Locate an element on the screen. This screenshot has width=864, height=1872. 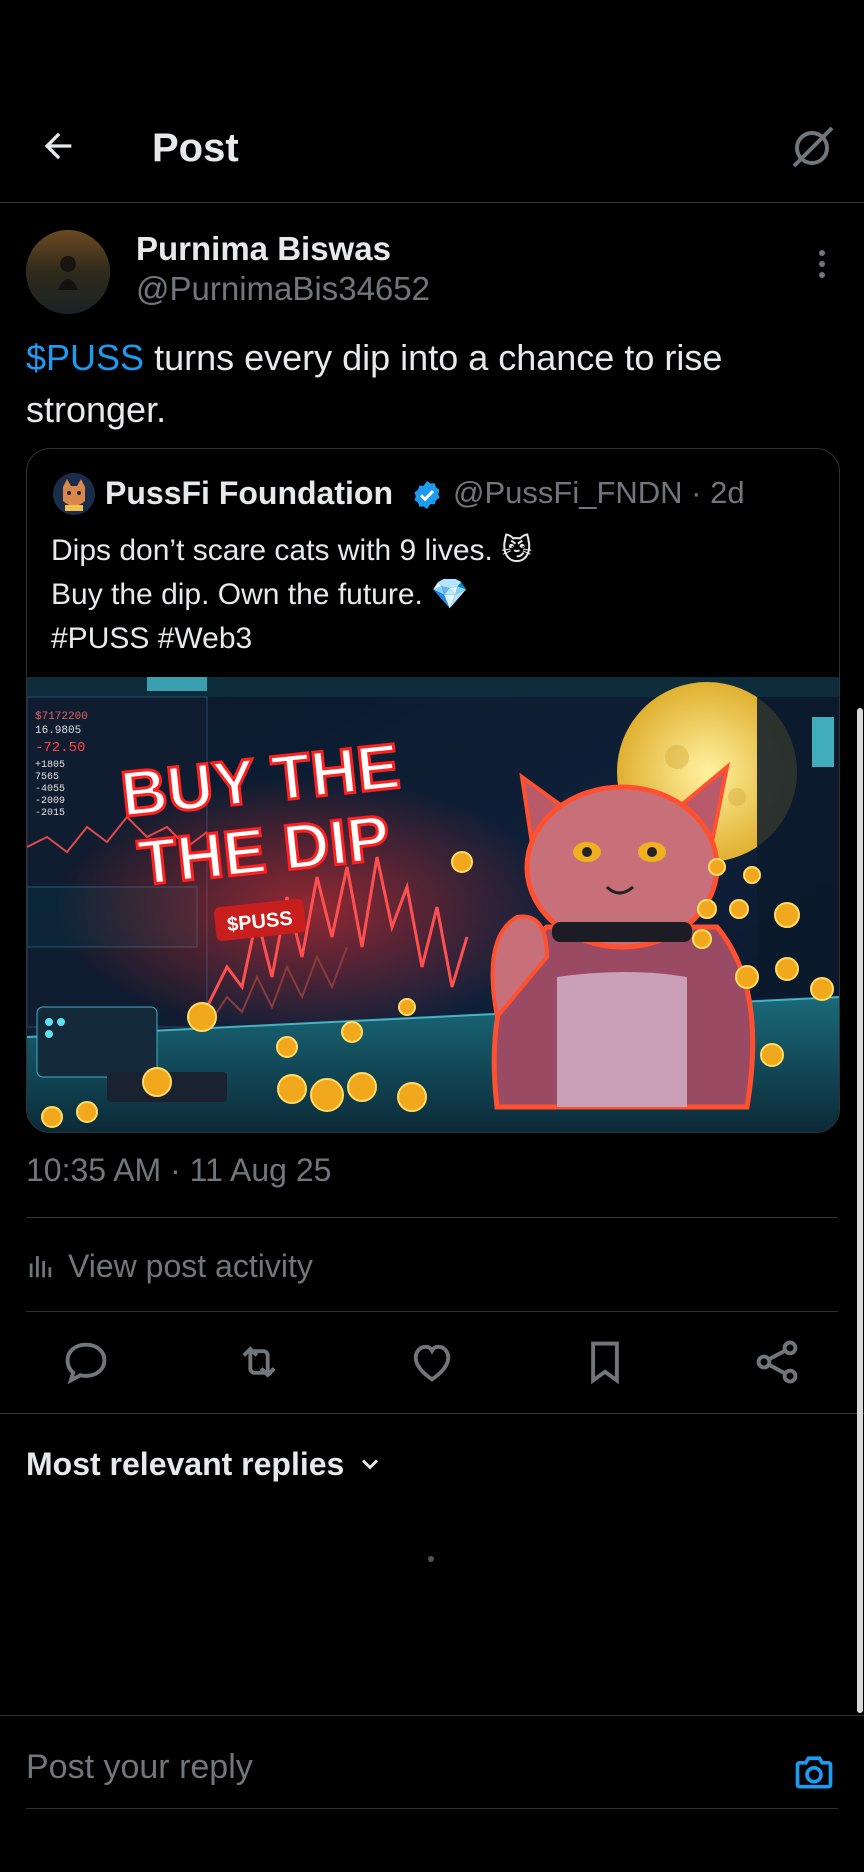
quoted-avatar is located at coordinates (74, 494).